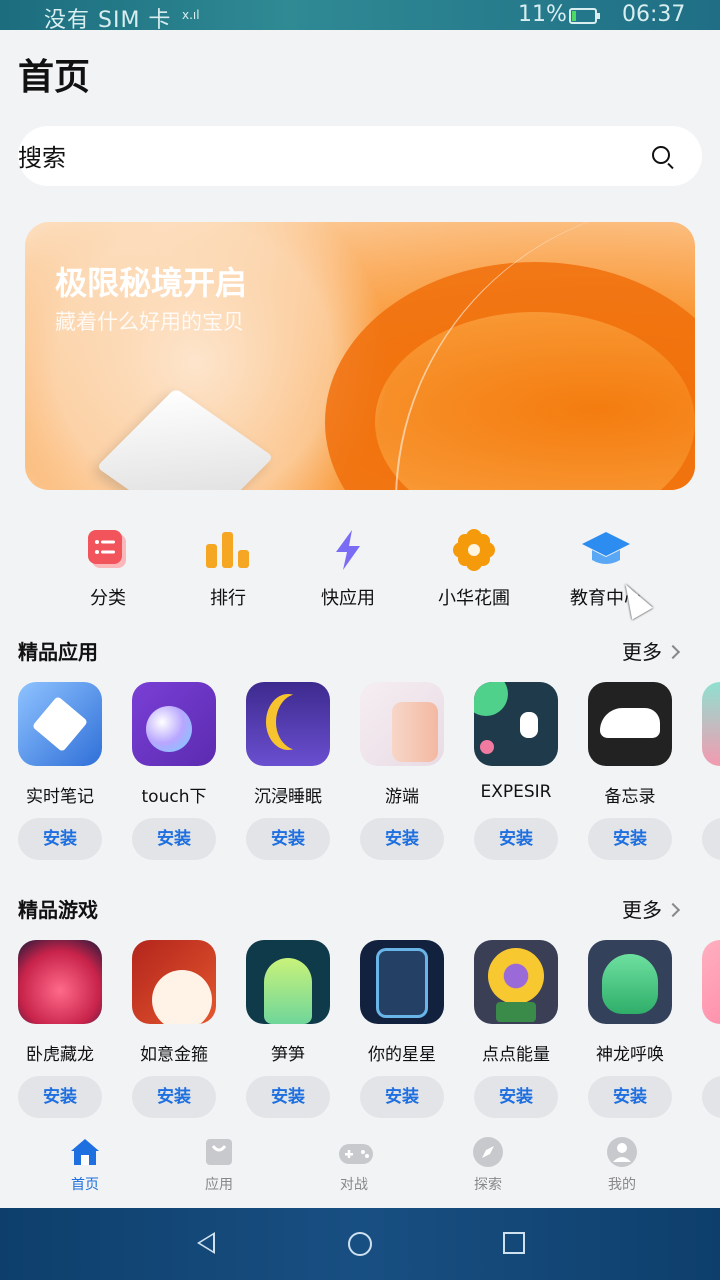 Image resolution: width=720 pixels, height=1280 pixels. Describe the element at coordinates (542, 14) in the screenshot. I see `battery-percent: 11%` at that location.